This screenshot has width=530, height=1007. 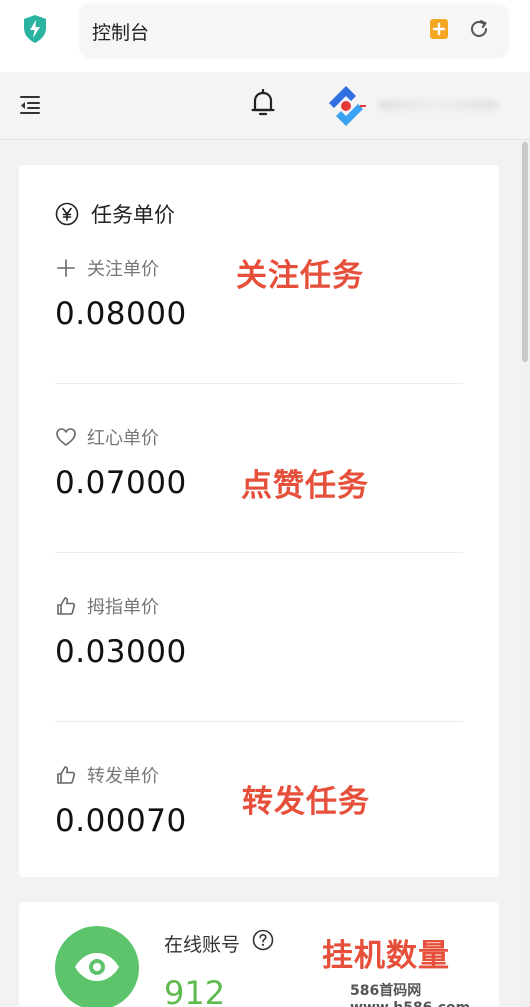 I want to click on card-title: 任务单价, so click(x=115, y=214).